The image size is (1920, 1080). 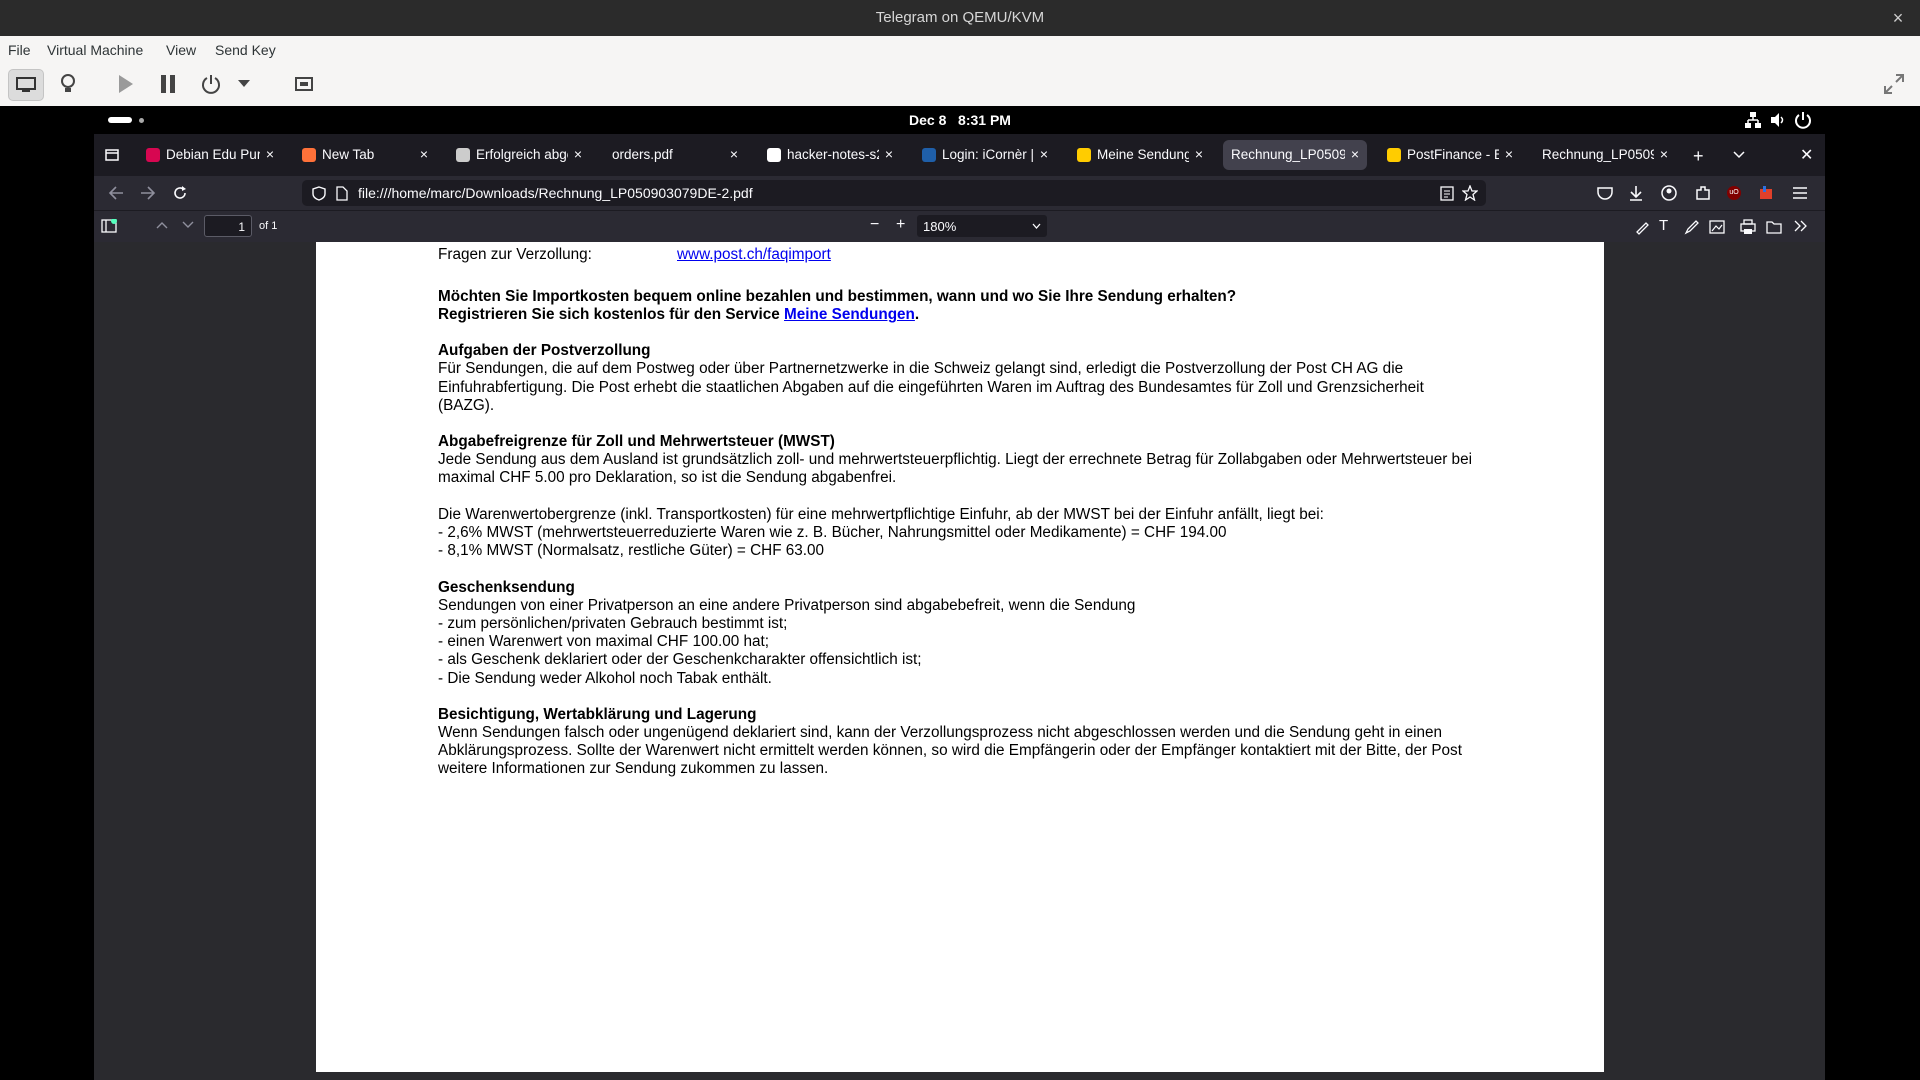 I want to click on faq-import-link: www.post.ch/faqimport, so click(x=754, y=255).